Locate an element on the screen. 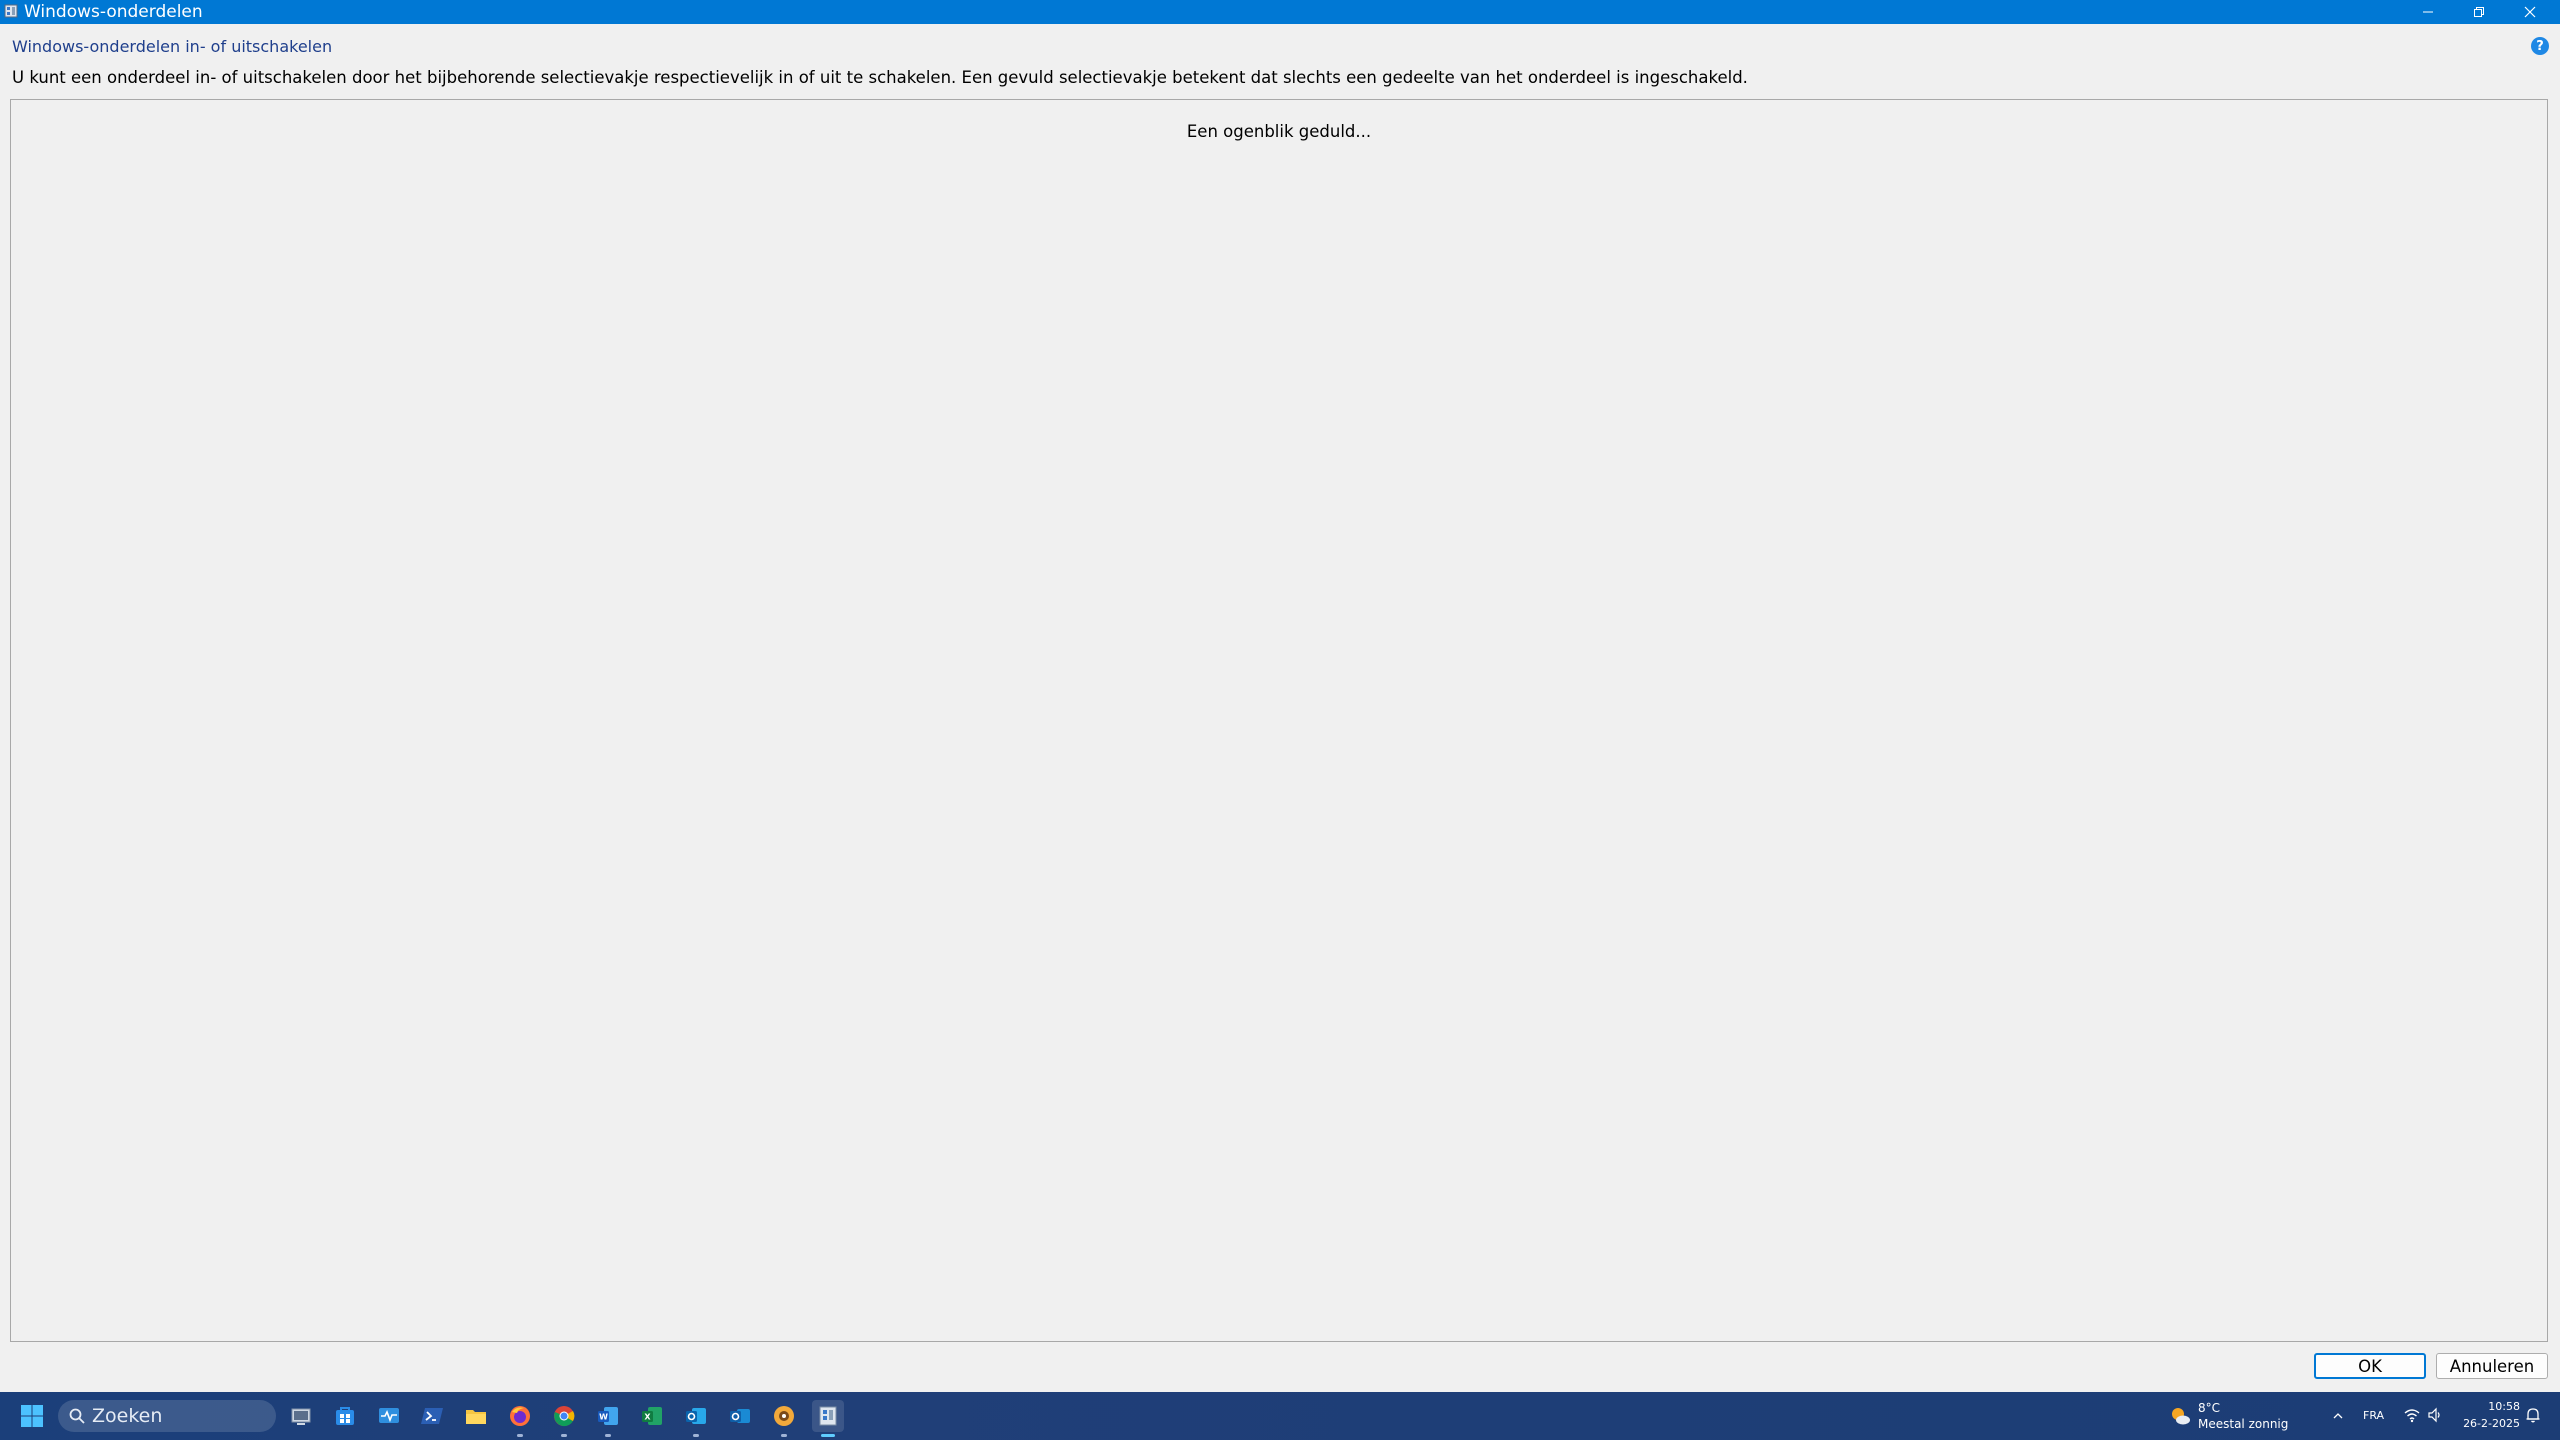  page-heading: Windows-onderdelen in- of uitschakelen is located at coordinates (172, 46).